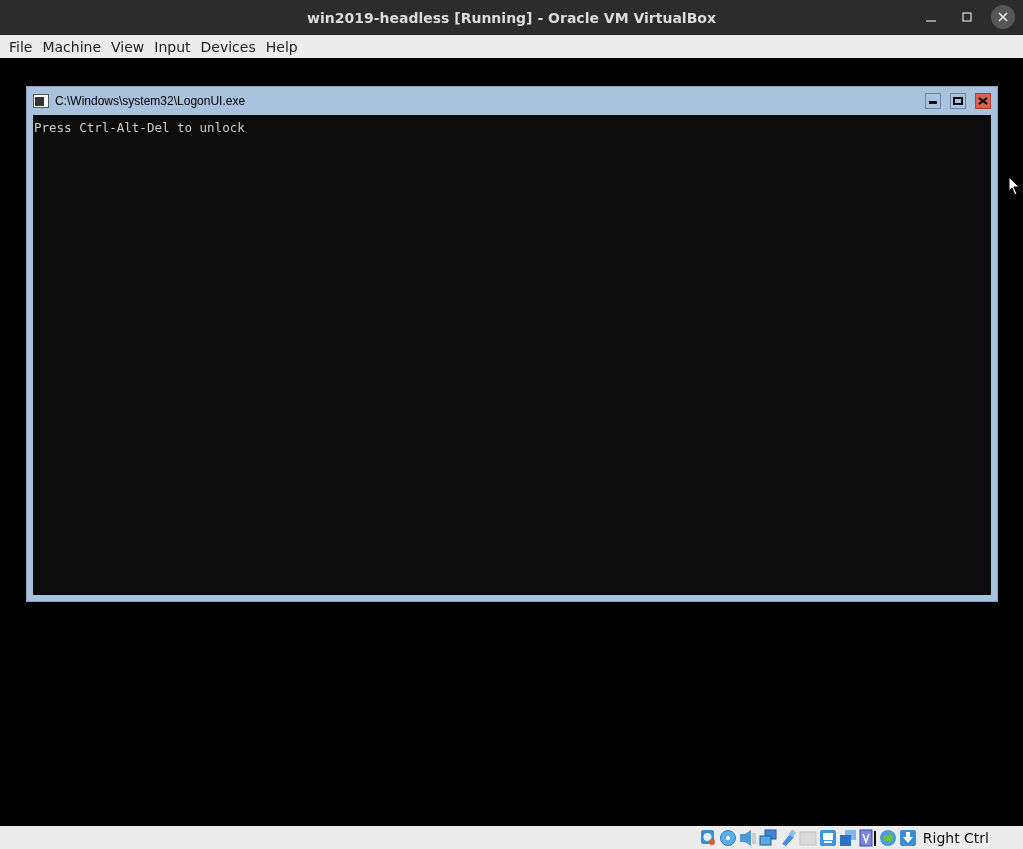 The width and height of the screenshot is (1023, 849). I want to click on windows-icon, so click(847, 837).